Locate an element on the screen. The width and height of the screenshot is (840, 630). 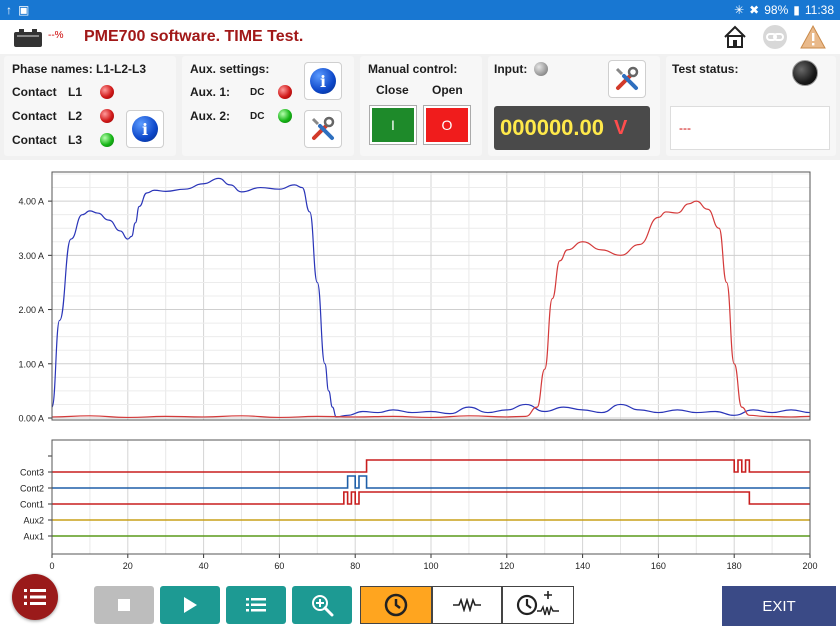
aux-tools-button is located at coordinates (323, 129).